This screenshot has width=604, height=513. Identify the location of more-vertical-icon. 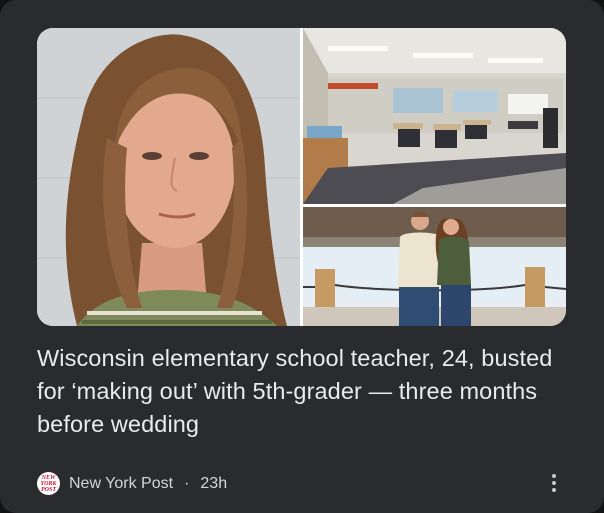
(554, 483).